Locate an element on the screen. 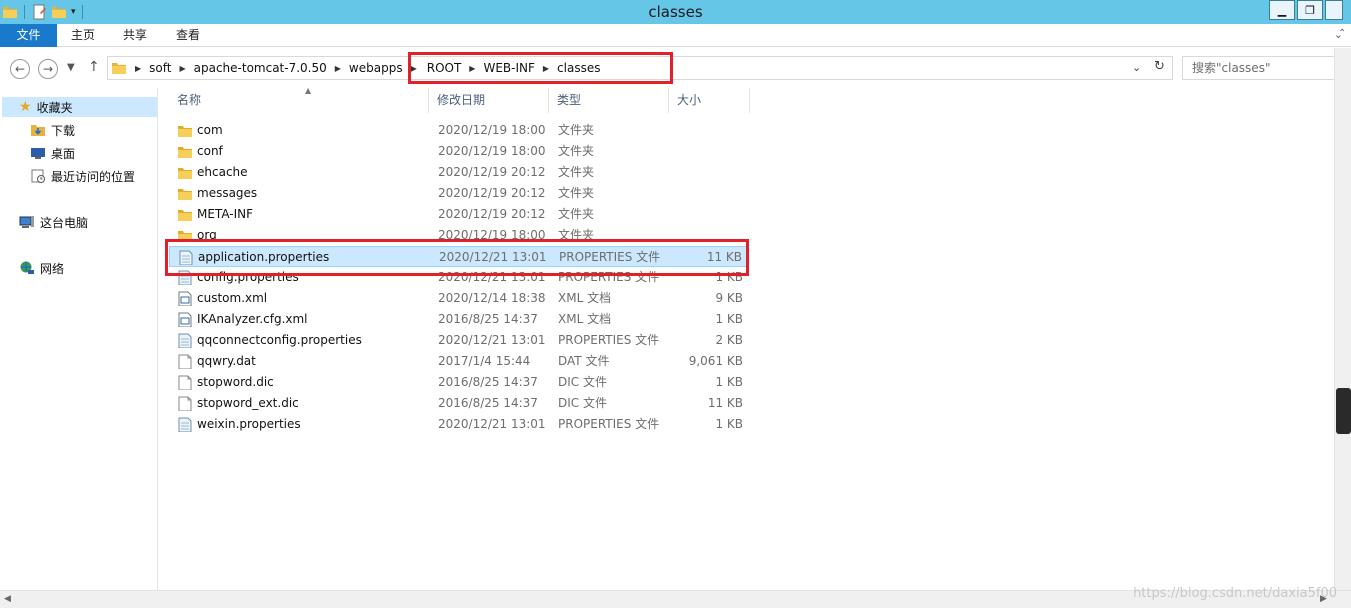 This screenshot has height=608, width=1351. tab-home: 主页 is located at coordinates (83, 35).